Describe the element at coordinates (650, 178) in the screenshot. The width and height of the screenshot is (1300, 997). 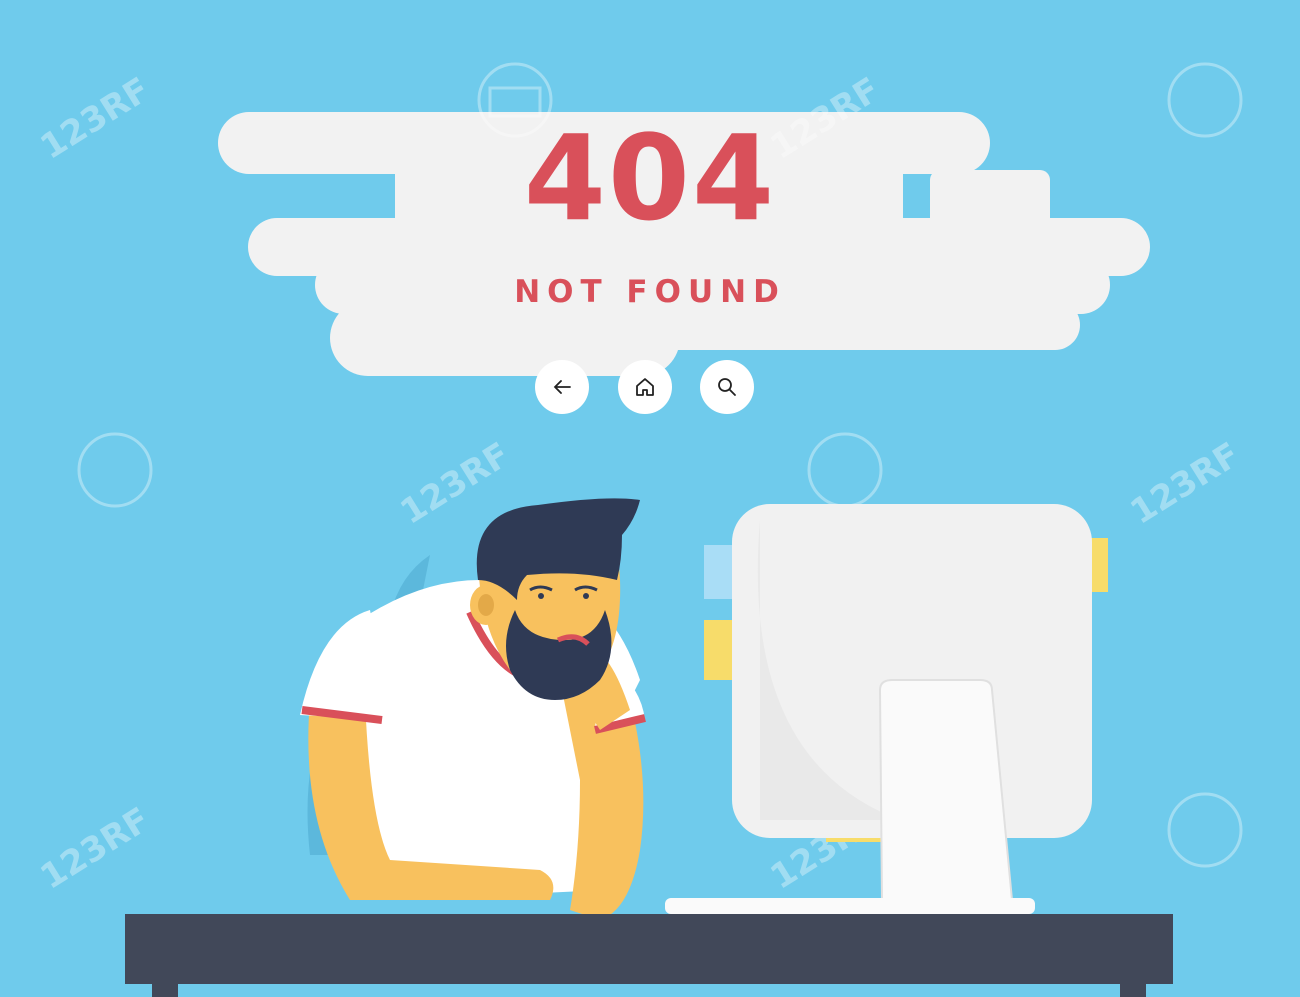
I see `error-code: 404` at that location.